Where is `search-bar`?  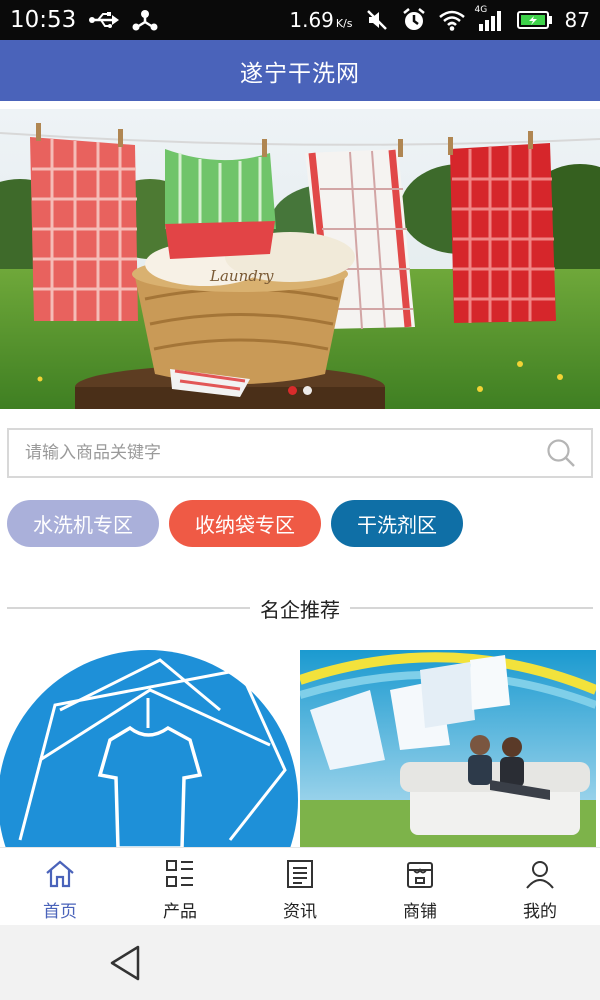 search-bar is located at coordinates (300, 453).